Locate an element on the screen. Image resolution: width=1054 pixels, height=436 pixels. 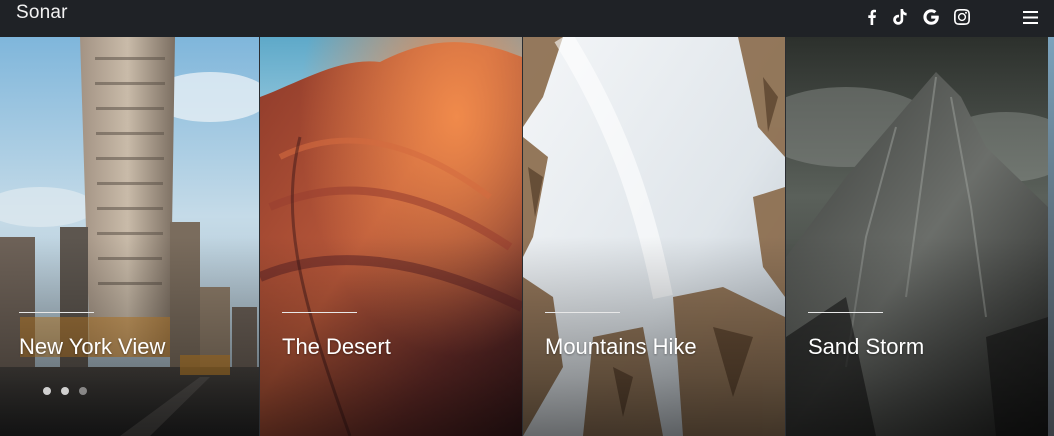
instagram-icon is located at coordinates (962, 17).